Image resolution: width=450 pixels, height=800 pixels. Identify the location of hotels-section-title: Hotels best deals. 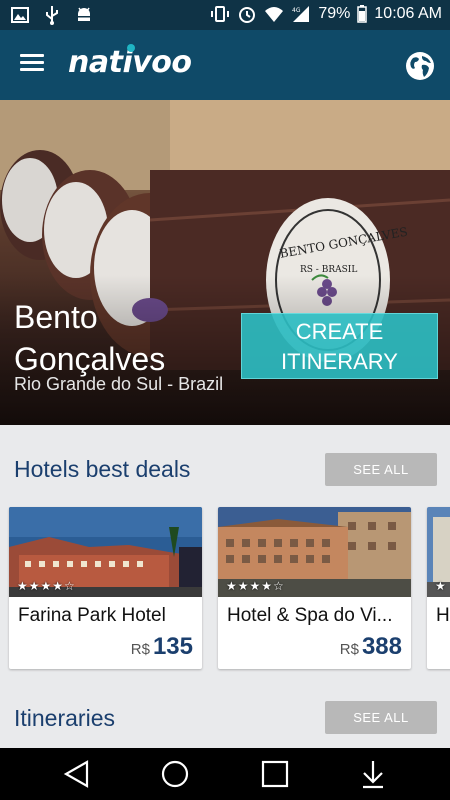
(102, 469).